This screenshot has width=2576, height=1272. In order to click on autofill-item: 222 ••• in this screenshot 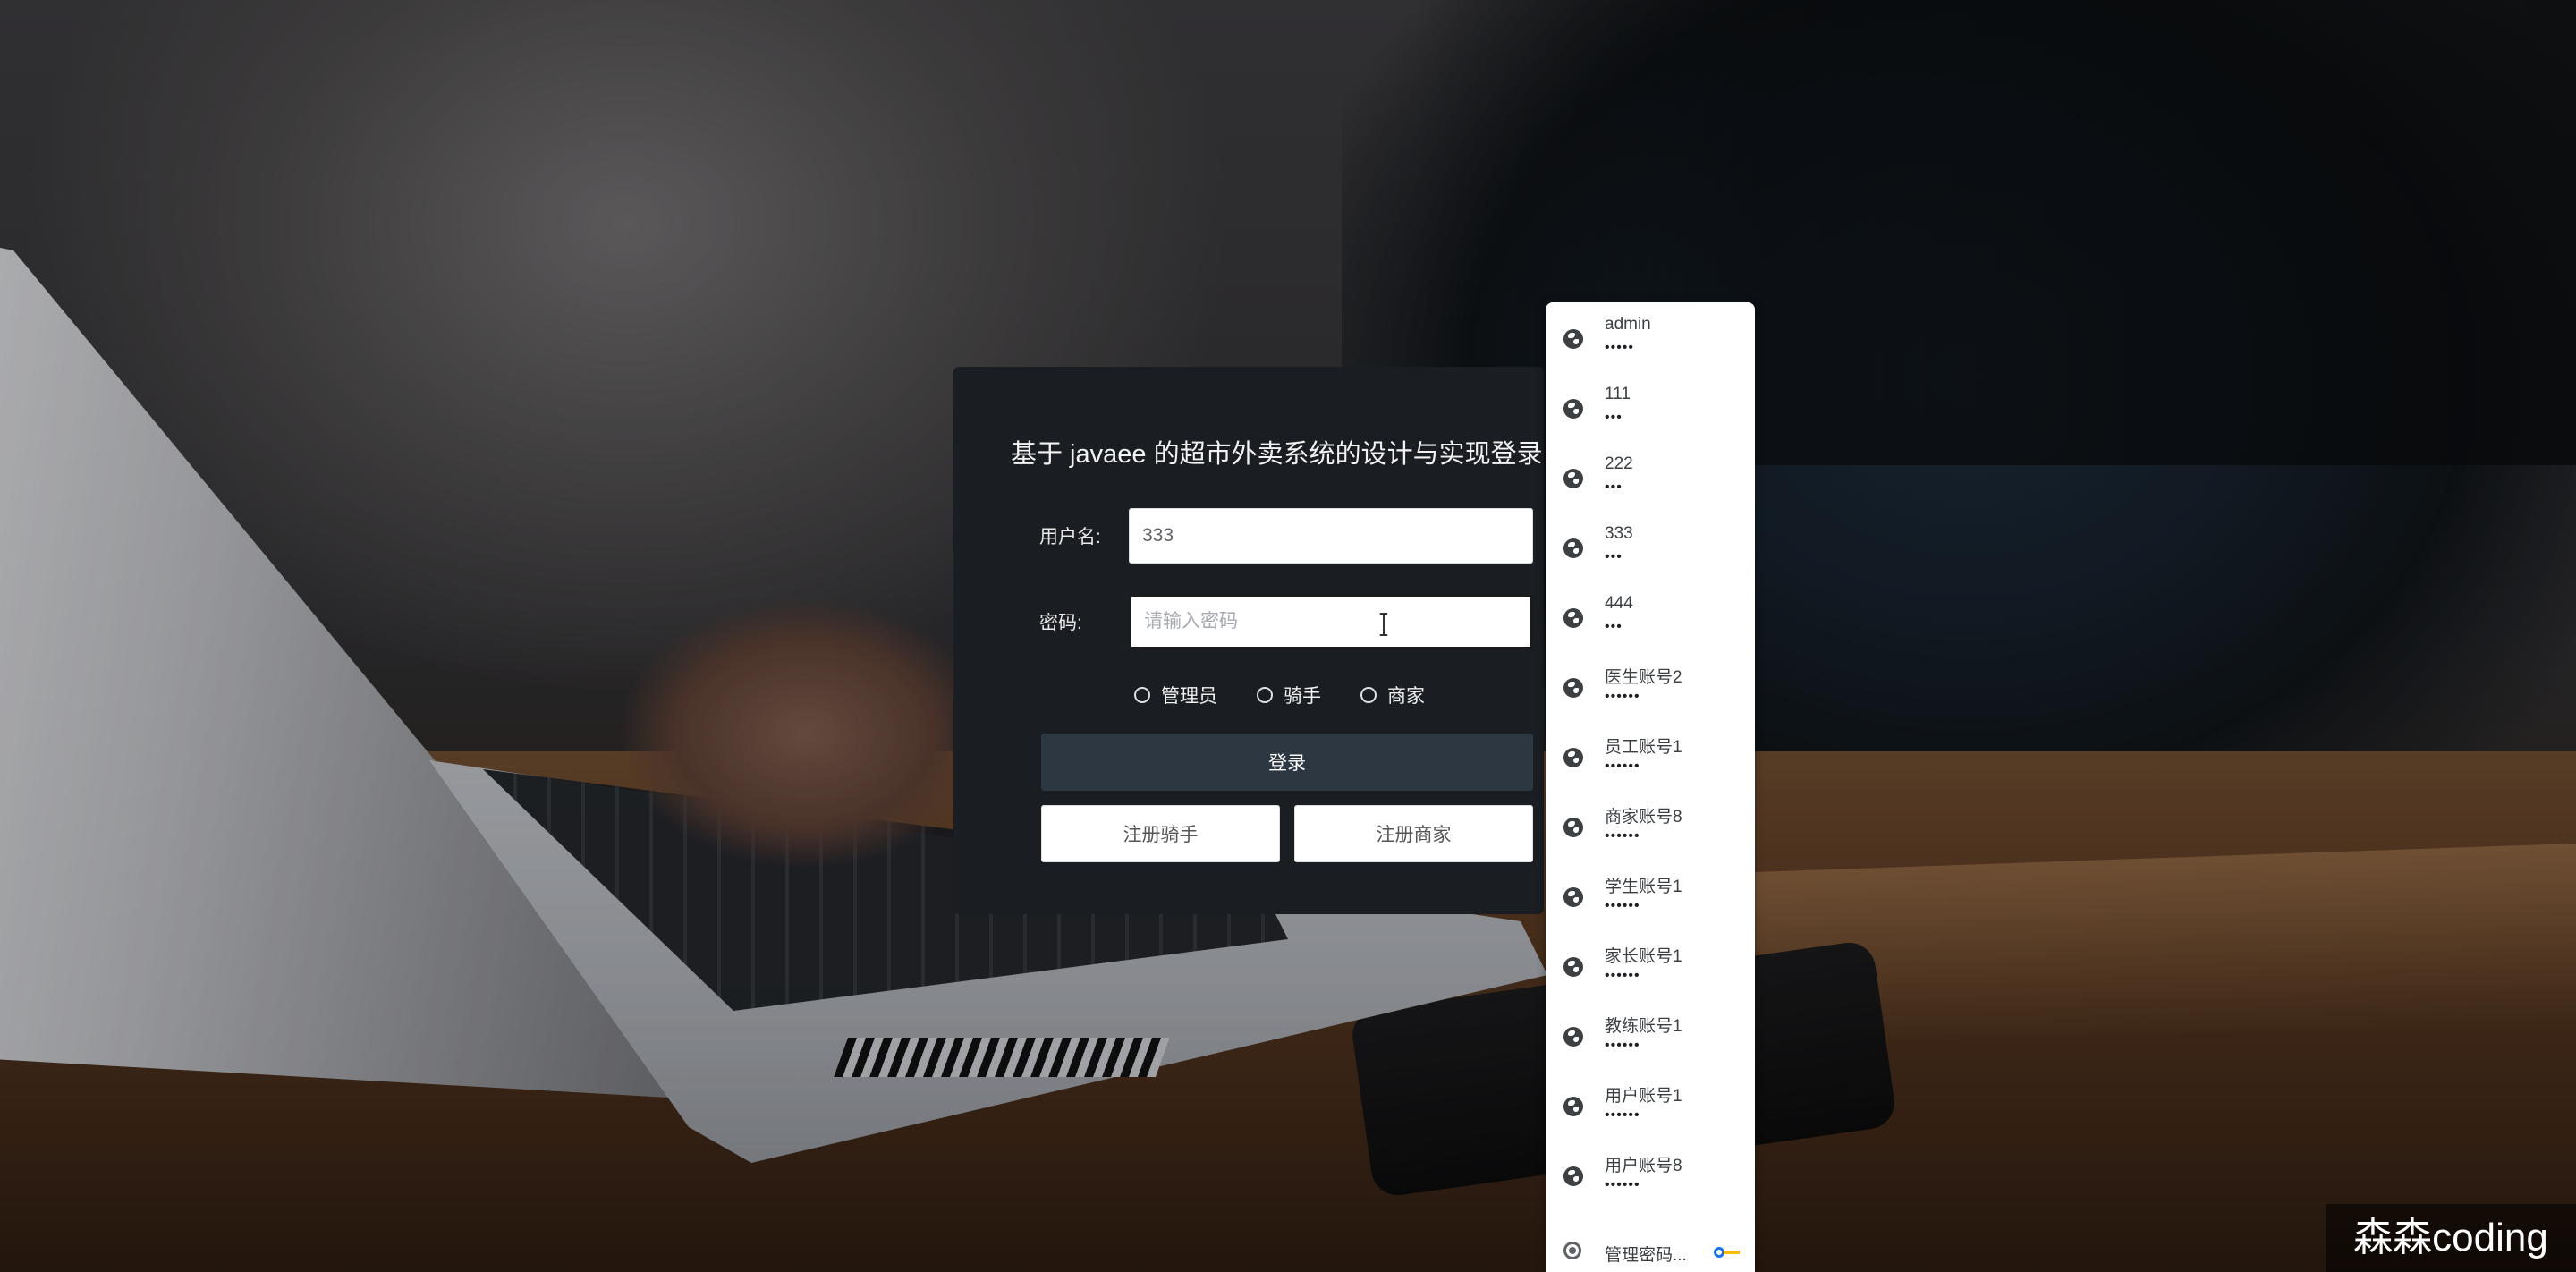, I will do `click(1650, 477)`.